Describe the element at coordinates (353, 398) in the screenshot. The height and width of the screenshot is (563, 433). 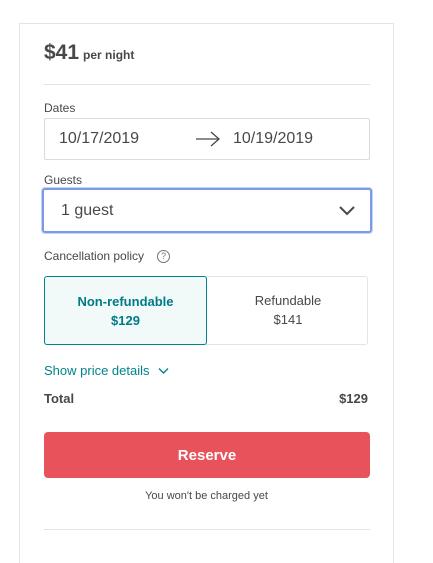
I see `total-value: $129` at that location.